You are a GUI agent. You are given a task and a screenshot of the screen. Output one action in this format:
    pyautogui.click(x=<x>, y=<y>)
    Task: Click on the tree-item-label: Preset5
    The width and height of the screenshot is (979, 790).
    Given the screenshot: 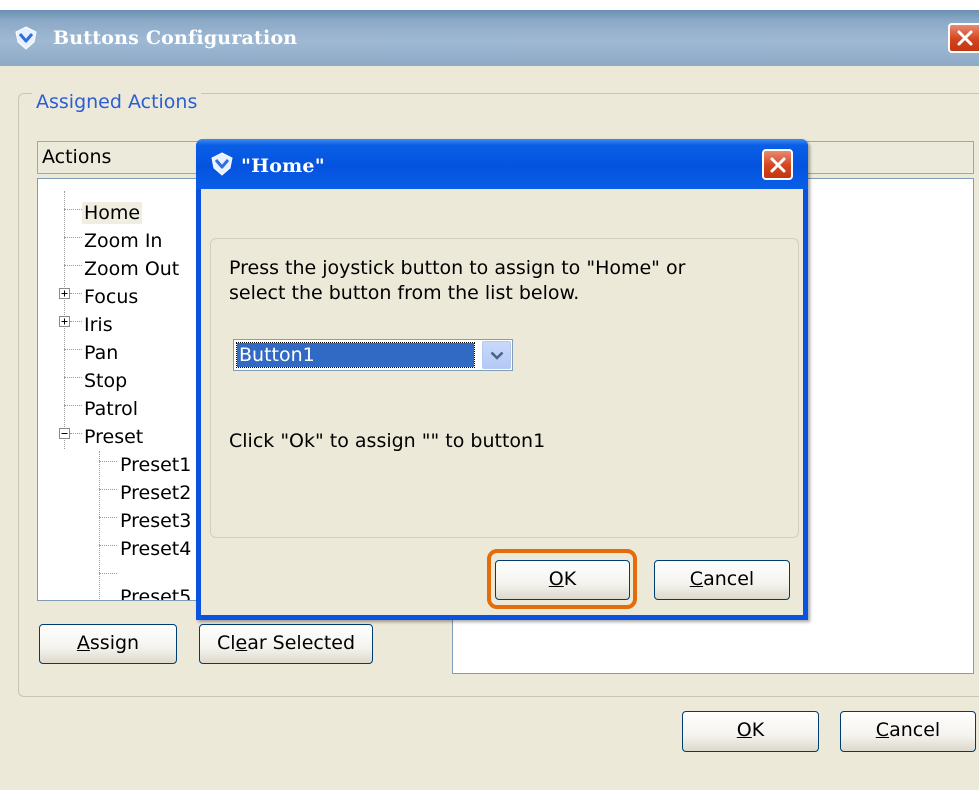 What is the action you would take?
    pyautogui.click(x=156, y=593)
    